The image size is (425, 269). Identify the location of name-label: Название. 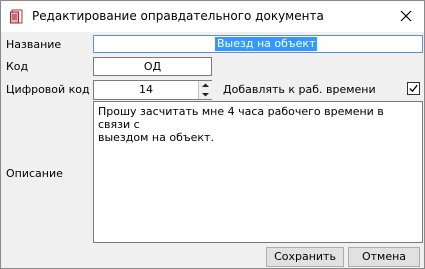
(34, 44).